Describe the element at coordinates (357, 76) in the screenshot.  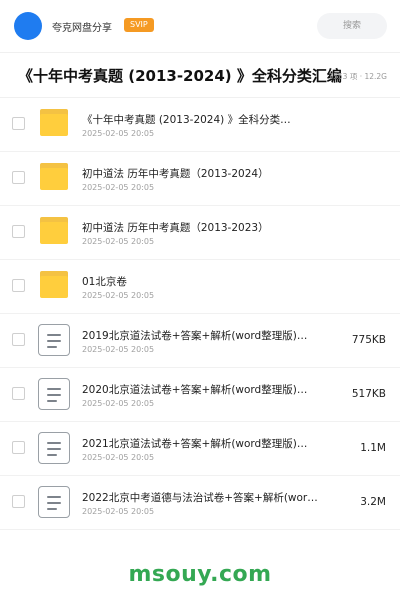
I see `item-count-size: 7553 项 · 12.2G` at that location.